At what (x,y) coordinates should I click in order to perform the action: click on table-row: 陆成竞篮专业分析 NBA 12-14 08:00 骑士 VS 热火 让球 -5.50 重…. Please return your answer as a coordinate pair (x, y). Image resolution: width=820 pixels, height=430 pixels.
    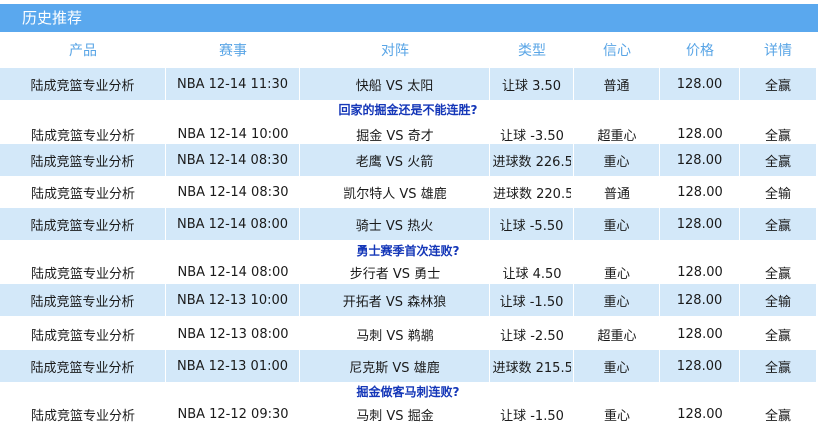
    Looking at the image, I should click on (408, 224).